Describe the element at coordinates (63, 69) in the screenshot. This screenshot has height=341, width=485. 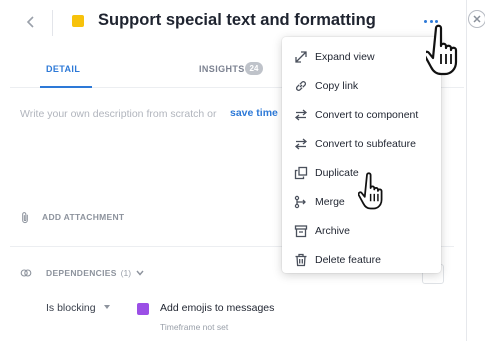
I see `tab-detail: DETAIL` at that location.